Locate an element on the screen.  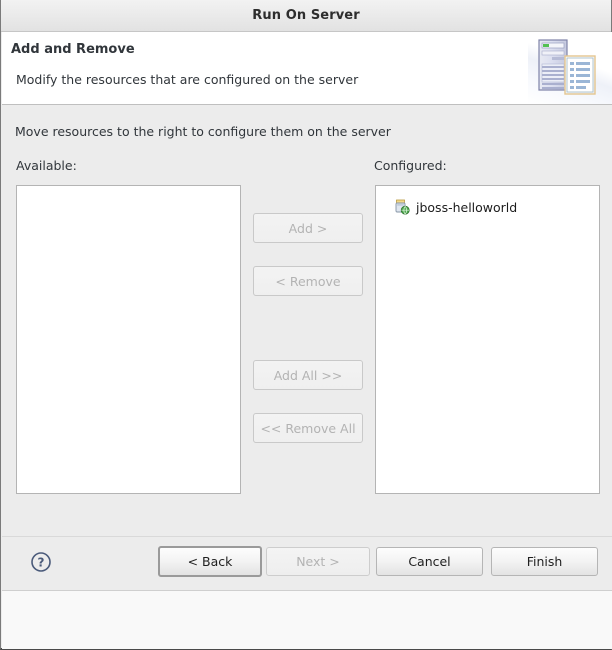
page-title: Add and Remove is located at coordinates (73, 49).